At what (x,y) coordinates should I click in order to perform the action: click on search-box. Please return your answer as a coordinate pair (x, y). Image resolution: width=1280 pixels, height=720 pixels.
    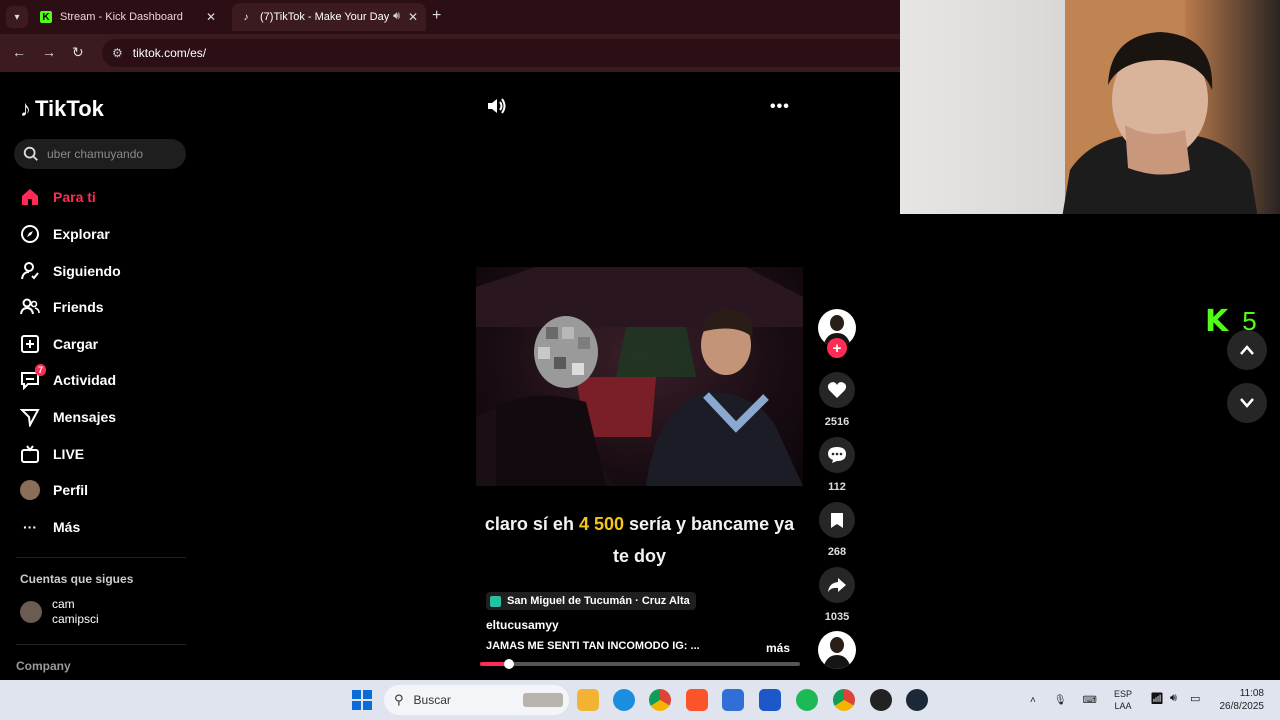
    Looking at the image, I should click on (100, 154).